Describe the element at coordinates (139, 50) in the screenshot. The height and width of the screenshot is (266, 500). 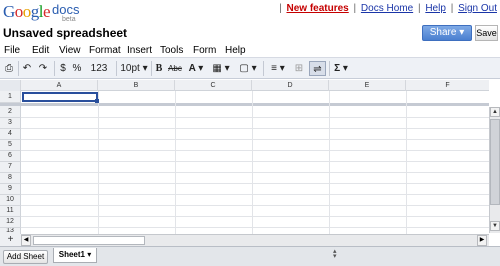
I see `menu-insert: Insert` at that location.